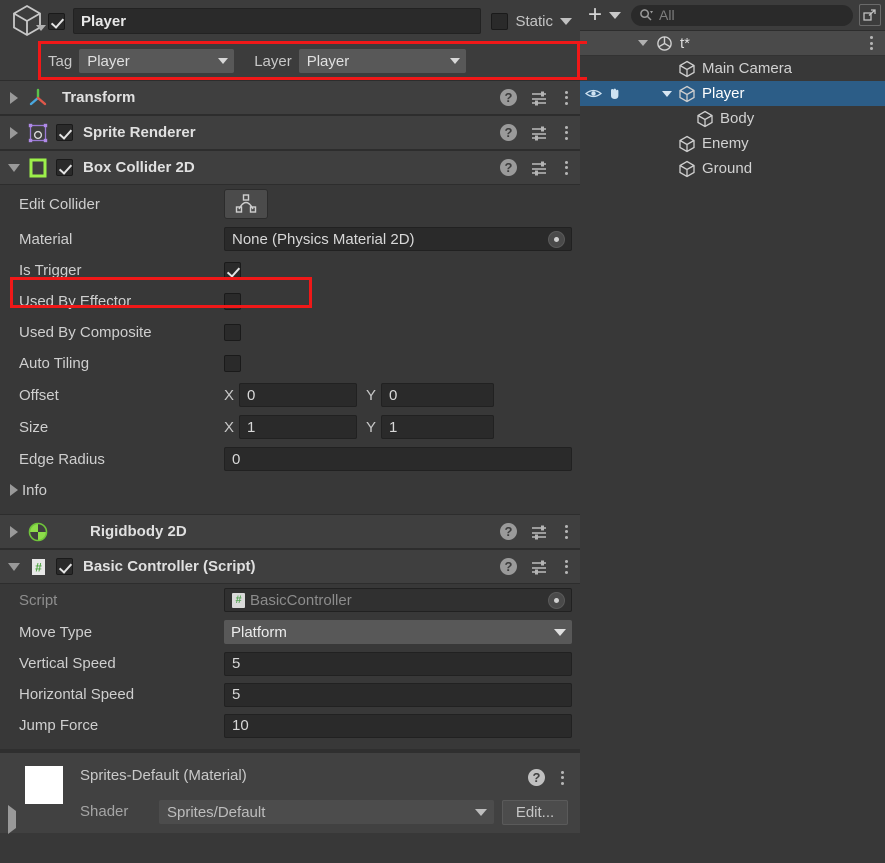 This screenshot has height=863, width=885. What do you see at coordinates (732, 93) in the screenshot?
I see `hierarchy-item-player: Player` at bounding box center [732, 93].